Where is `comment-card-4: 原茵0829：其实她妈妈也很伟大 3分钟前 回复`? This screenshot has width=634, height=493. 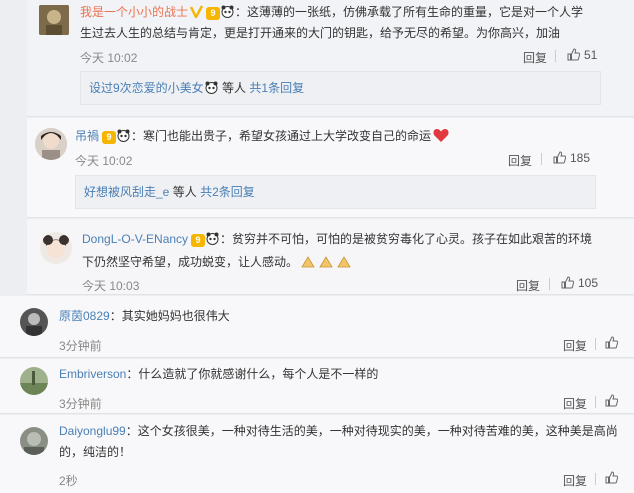
comment-card-4: 原茵0829：其实她妈妈也很伟大 3分钟前 回复 is located at coordinates (317, 327).